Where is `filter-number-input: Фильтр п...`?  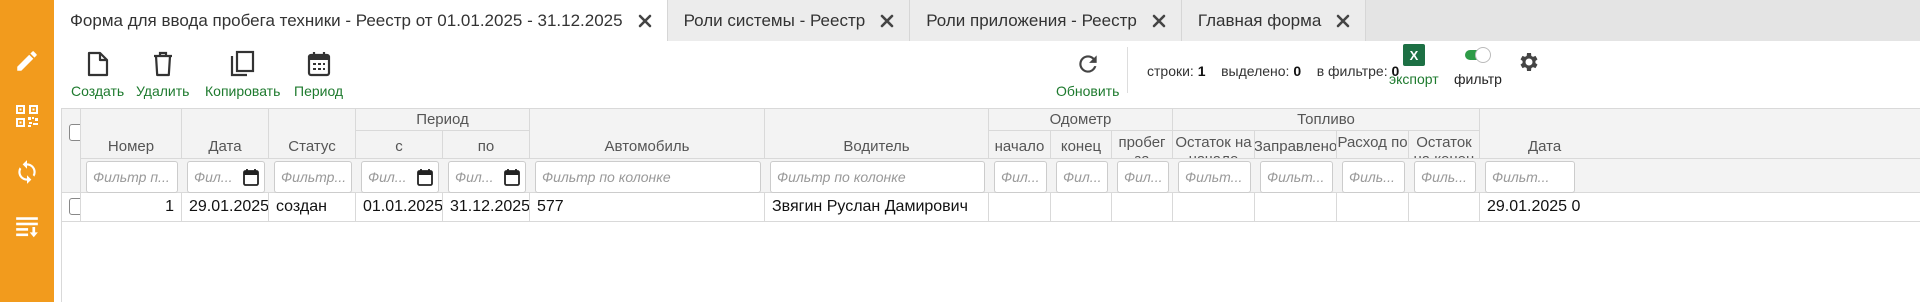 filter-number-input: Фильтр п... is located at coordinates (132, 177).